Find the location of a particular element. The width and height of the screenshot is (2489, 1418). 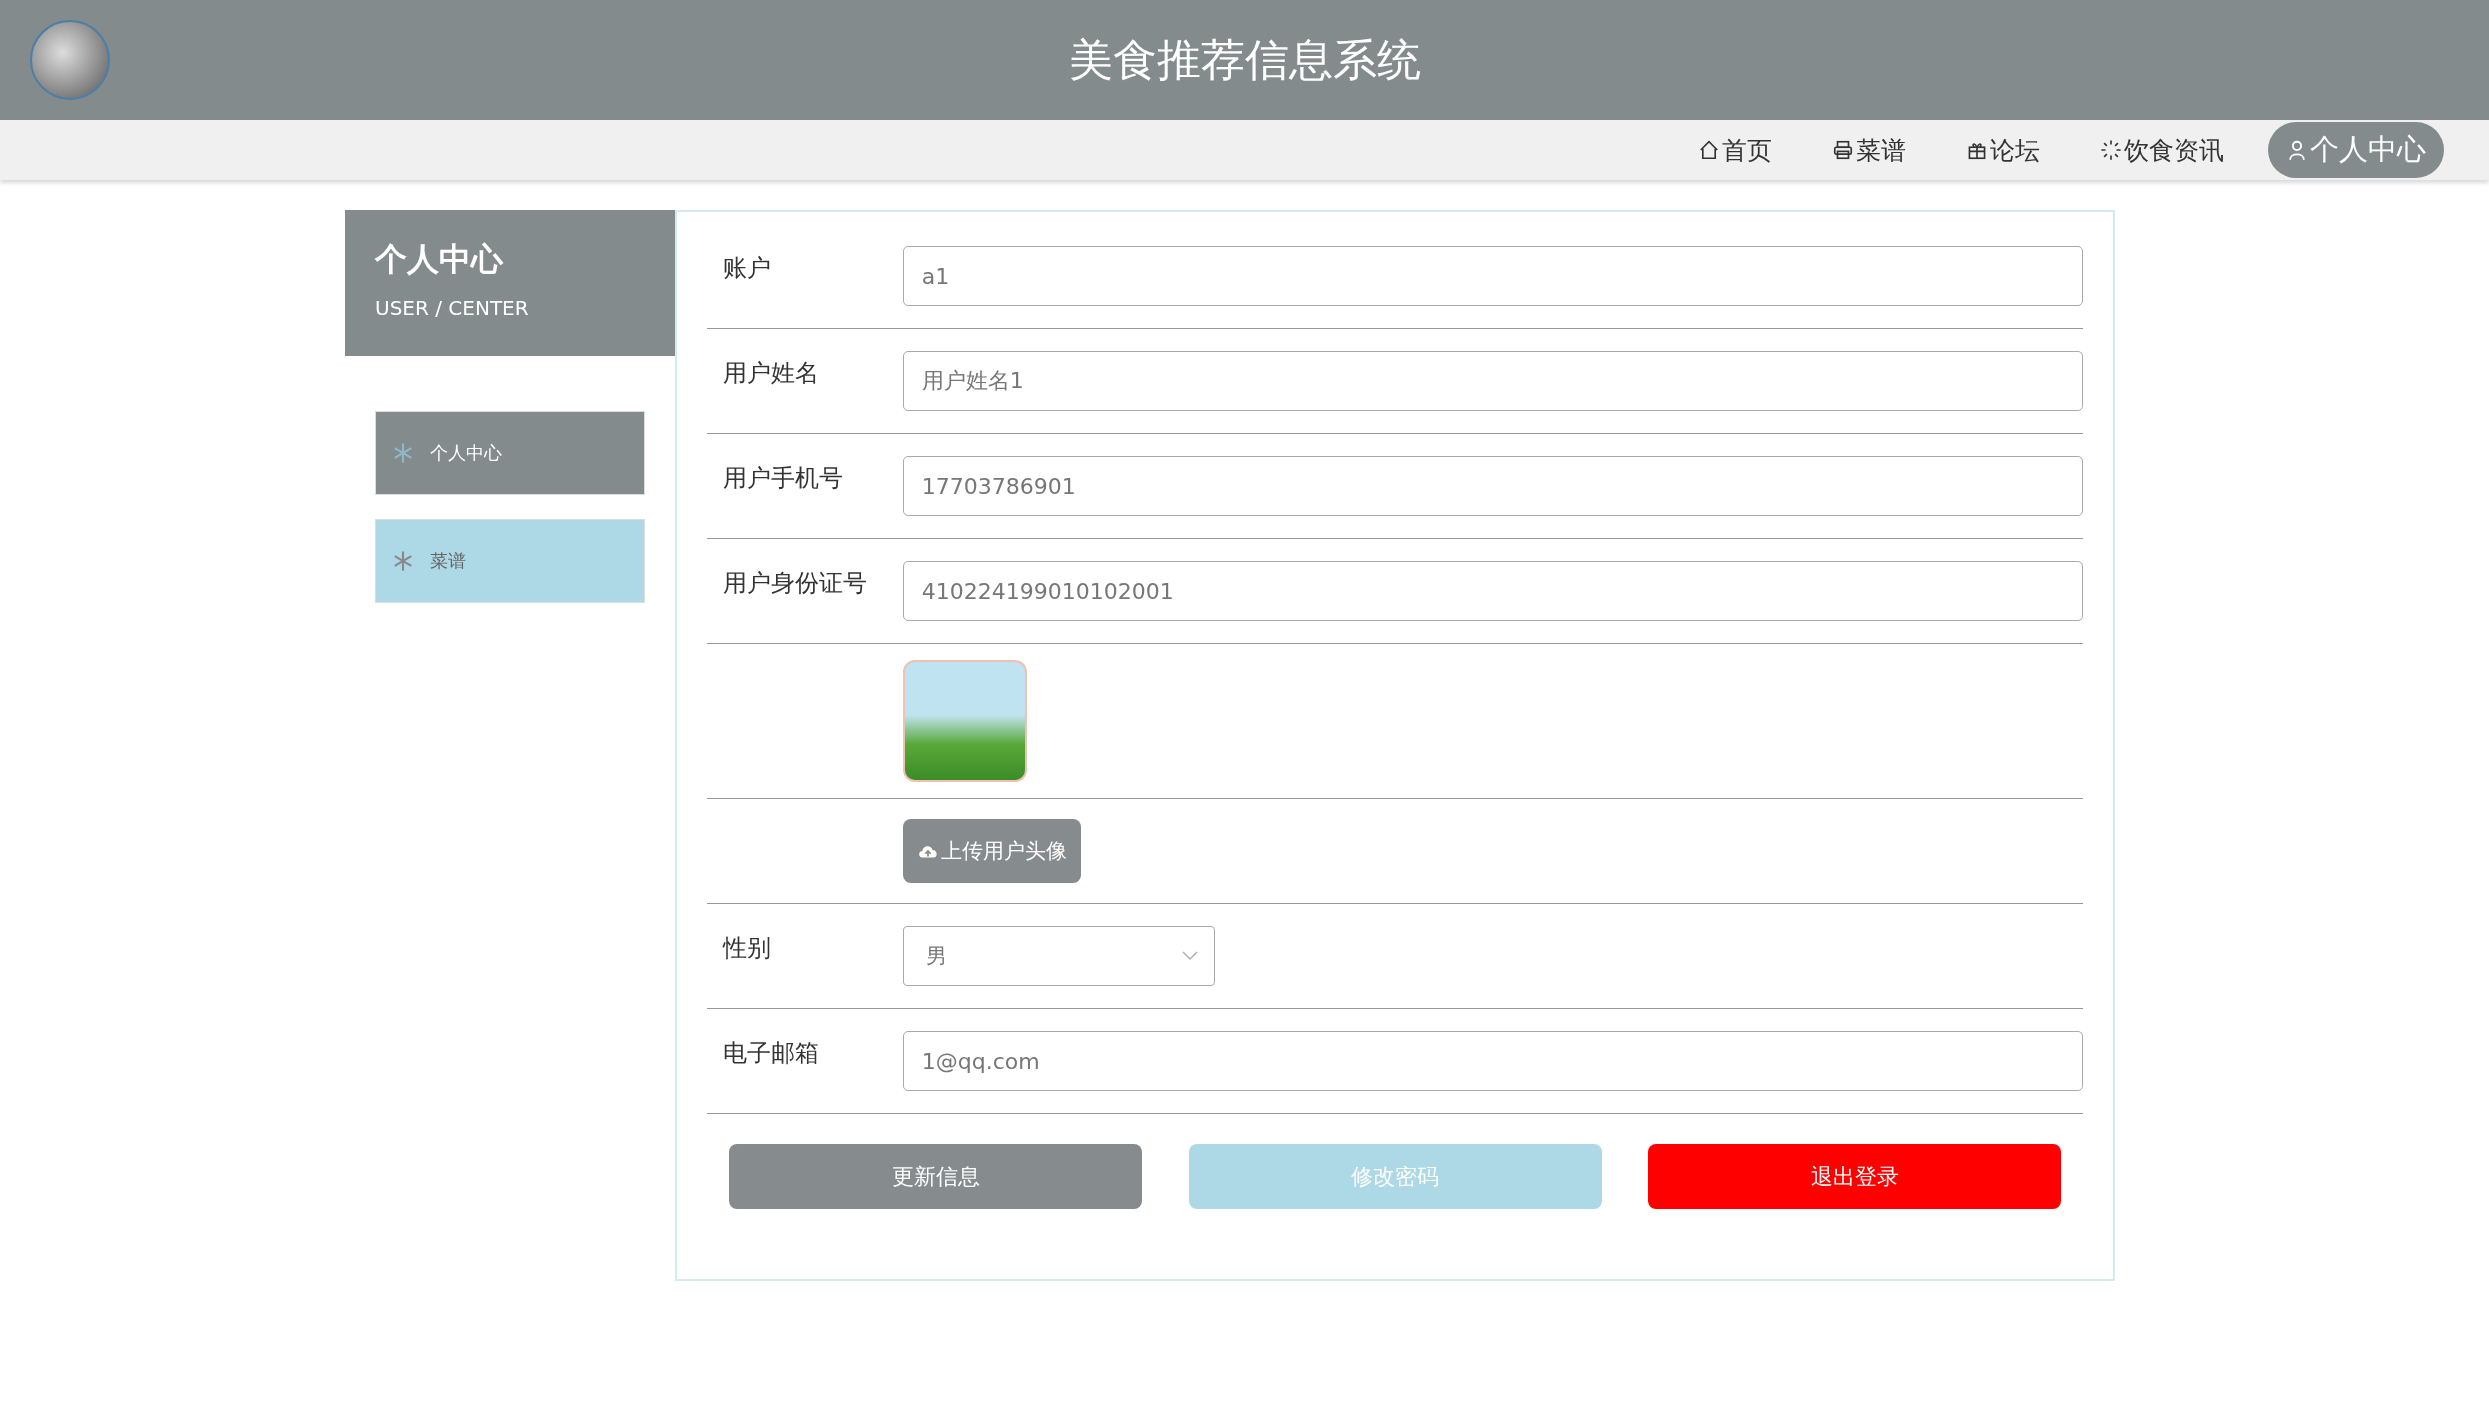

field-label: 电子邮箱 is located at coordinates (771, 1053).